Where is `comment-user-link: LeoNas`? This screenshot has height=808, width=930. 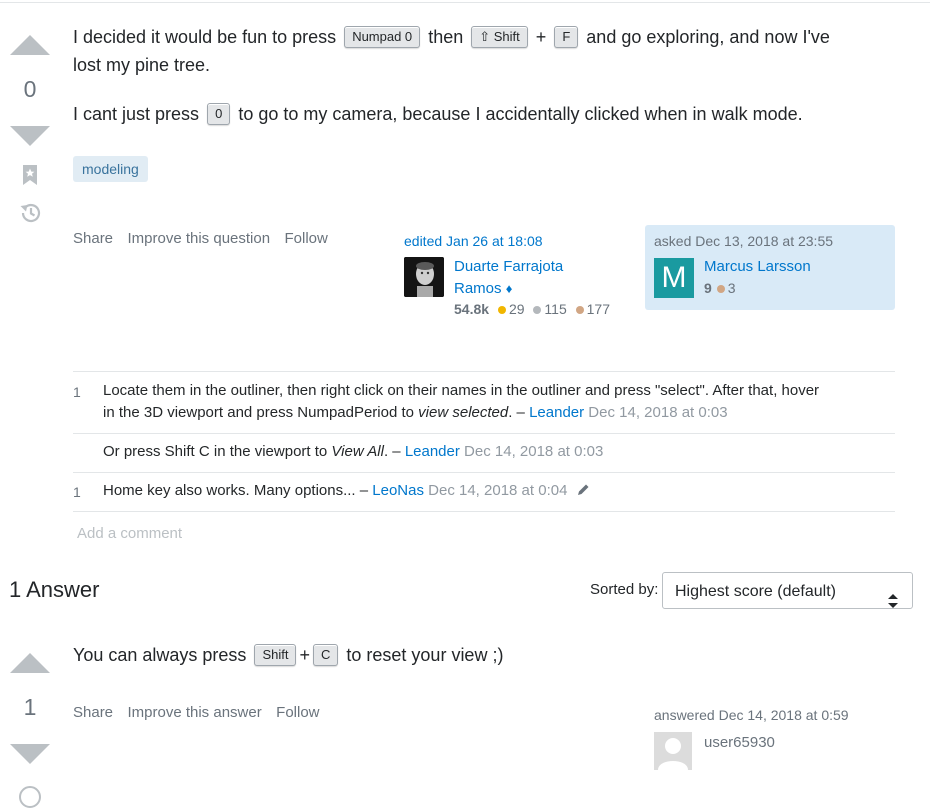 comment-user-link: LeoNas is located at coordinates (398, 490).